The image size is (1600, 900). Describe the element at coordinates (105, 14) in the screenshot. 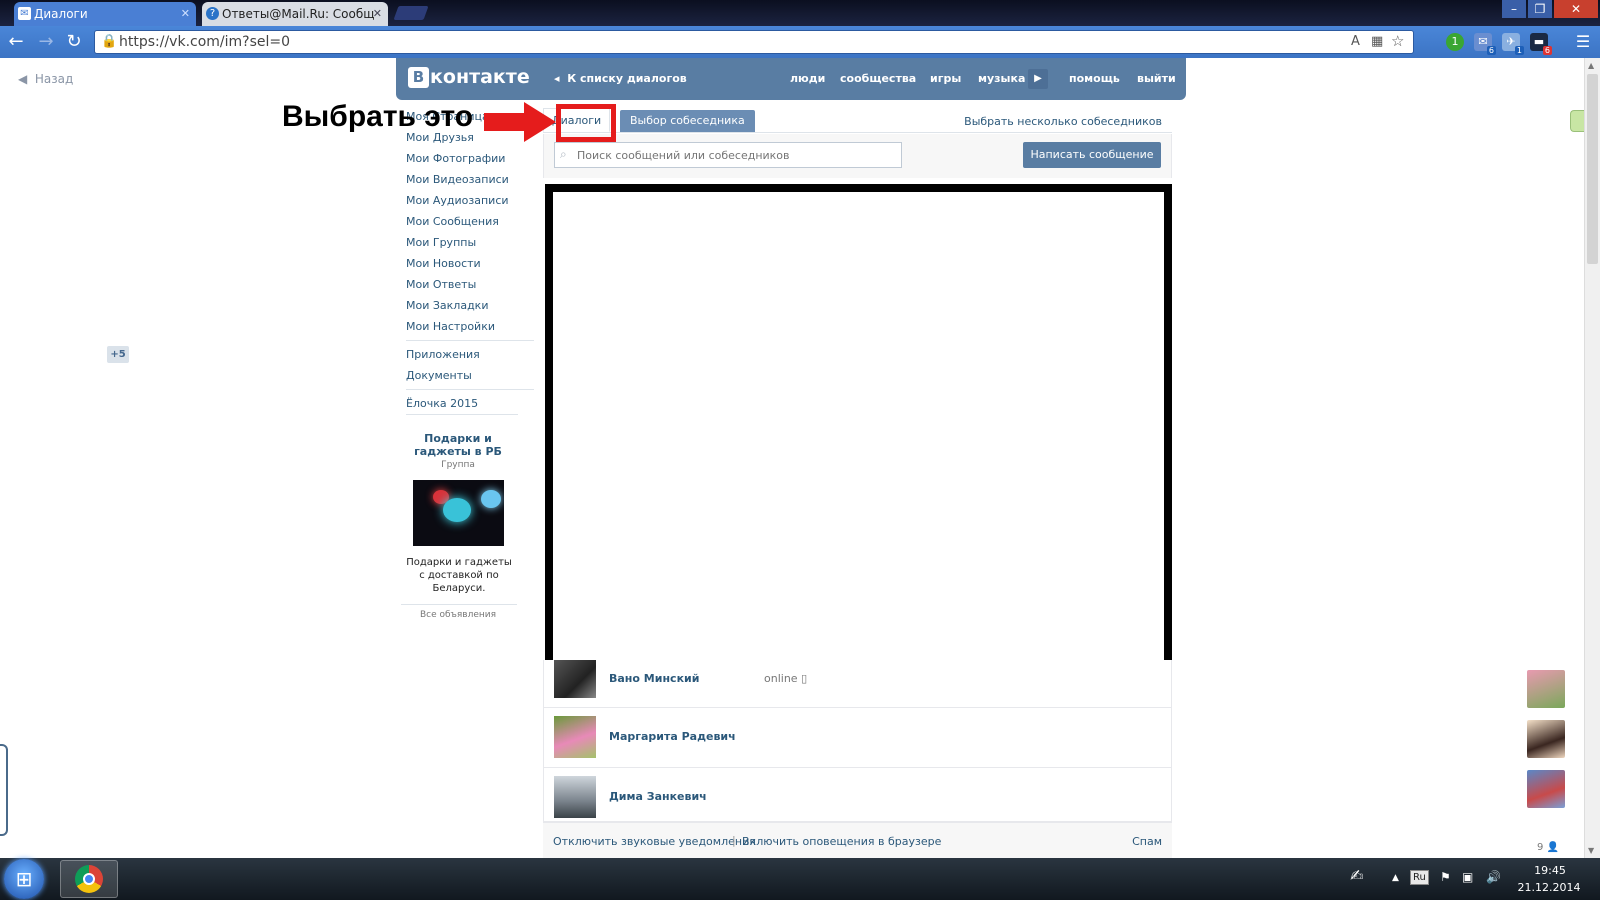

I see `browser-tab-dialogs: ✉ Диалоги ✕` at that location.